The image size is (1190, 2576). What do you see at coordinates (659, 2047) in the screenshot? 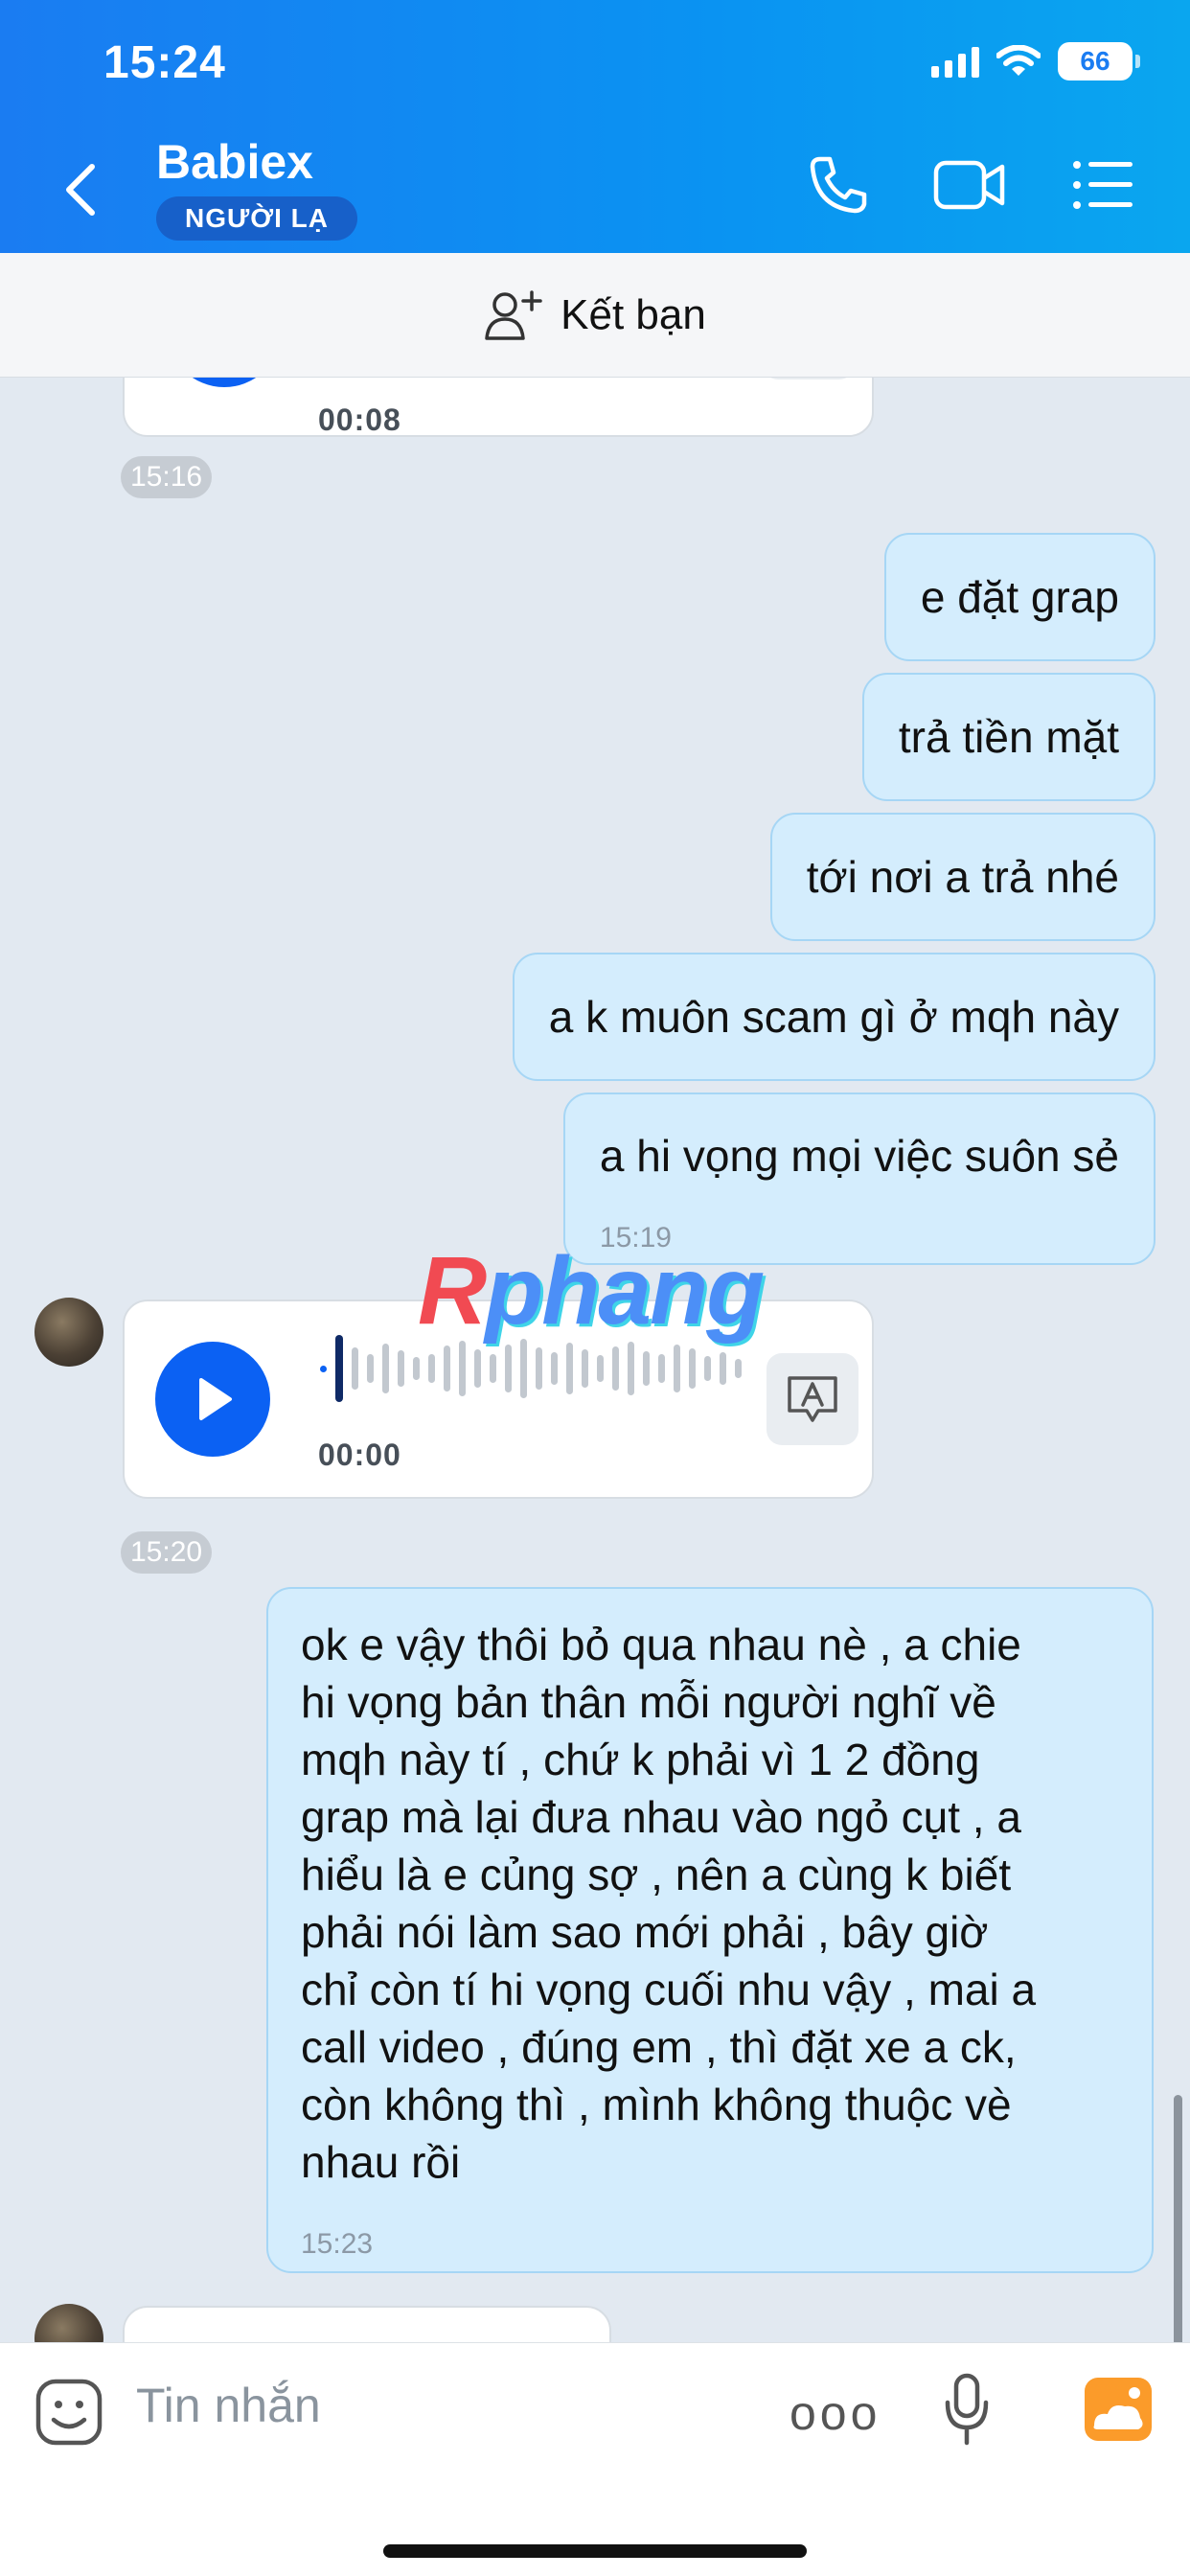
I see `message-line: call video , đúng em , thì đặt xe a ck,` at bounding box center [659, 2047].